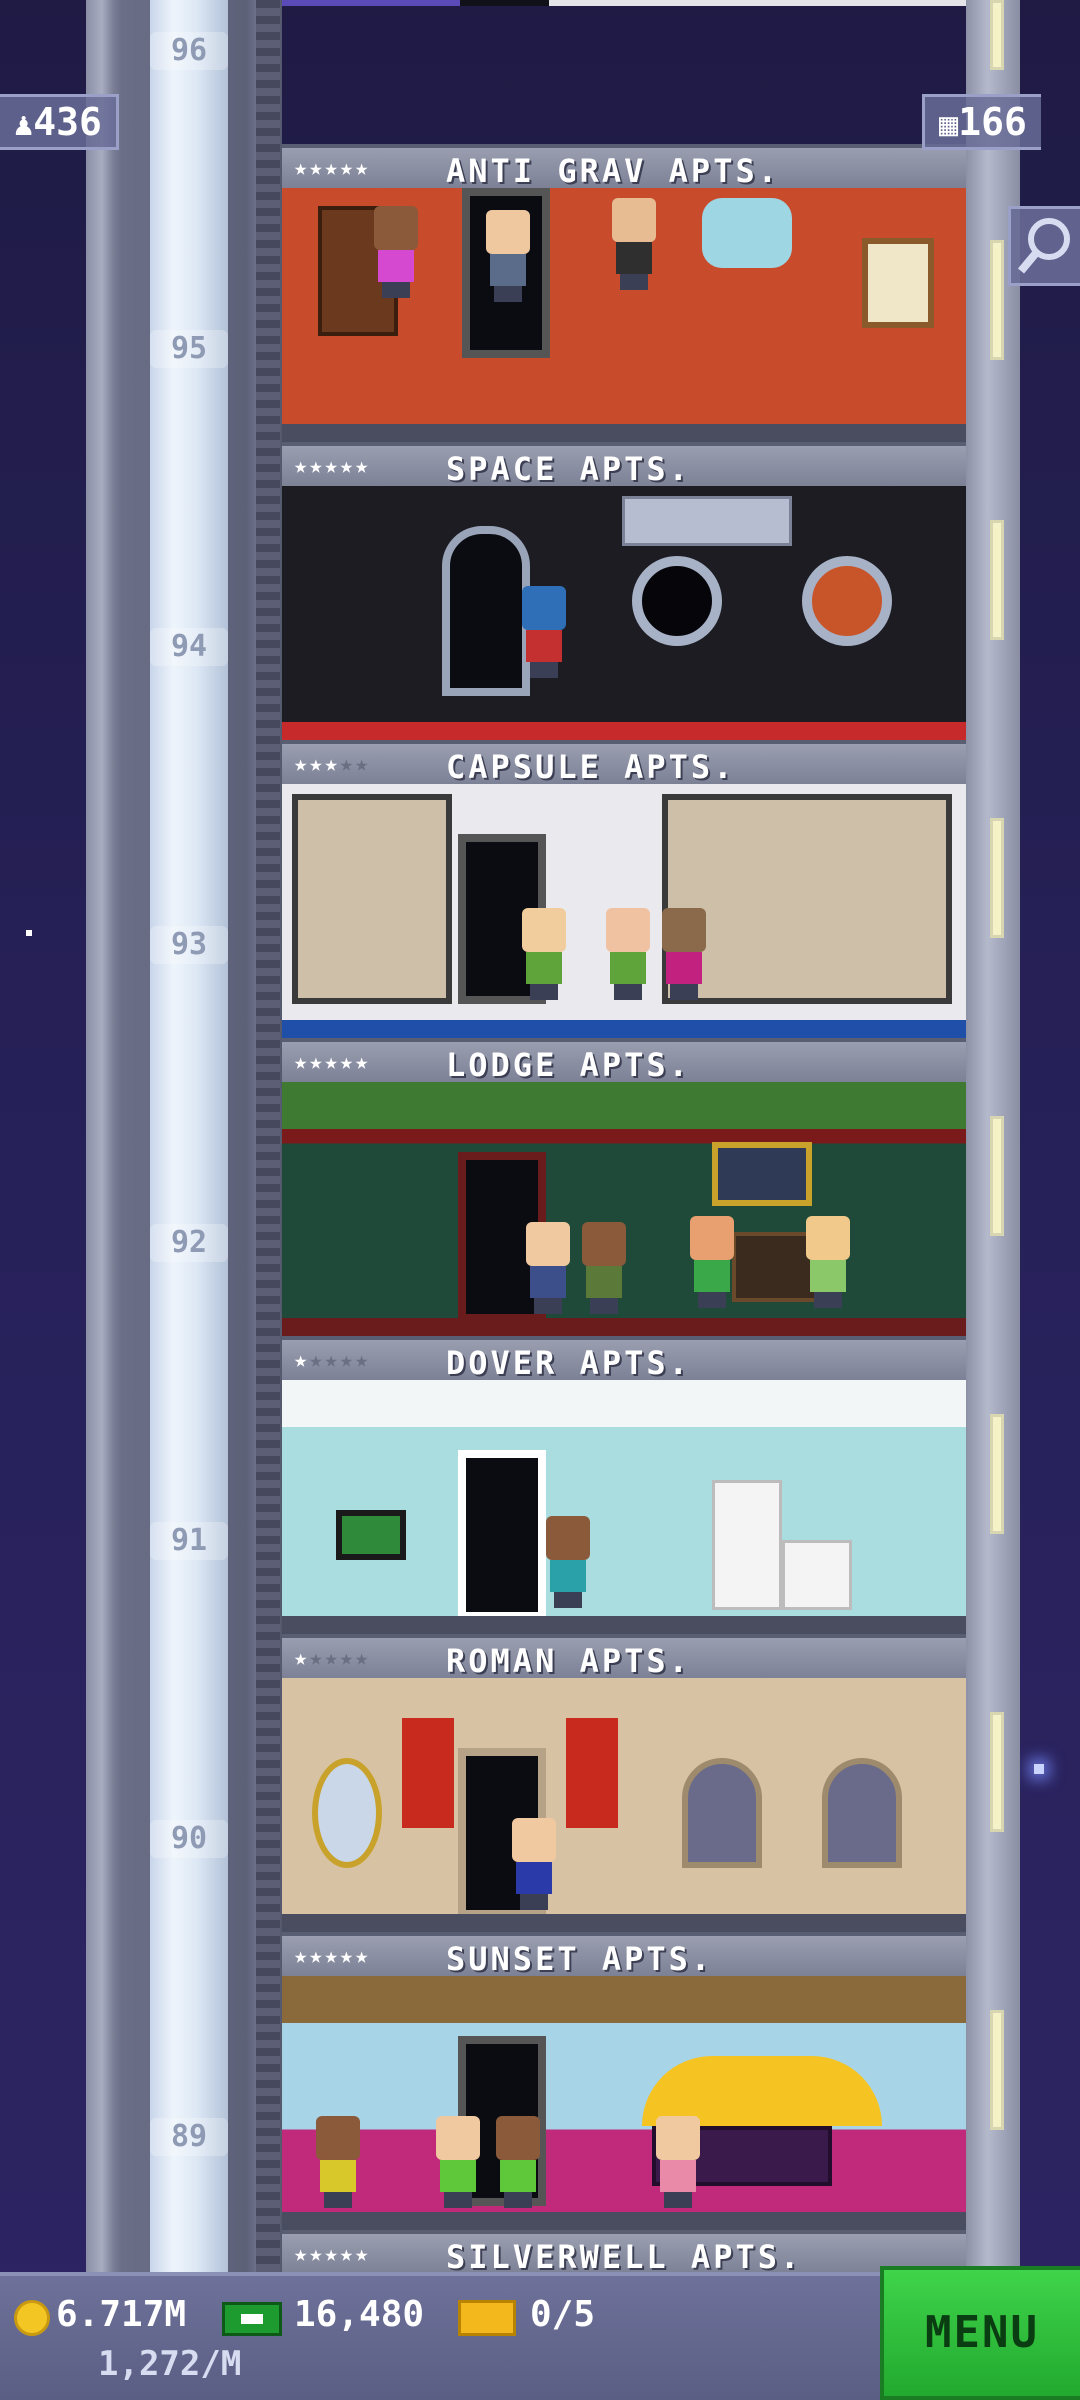 The height and width of the screenshot is (2400, 1080). Describe the element at coordinates (568, 1661) in the screenshot. I see `floor-name: ROMAN APTS.` at that location.